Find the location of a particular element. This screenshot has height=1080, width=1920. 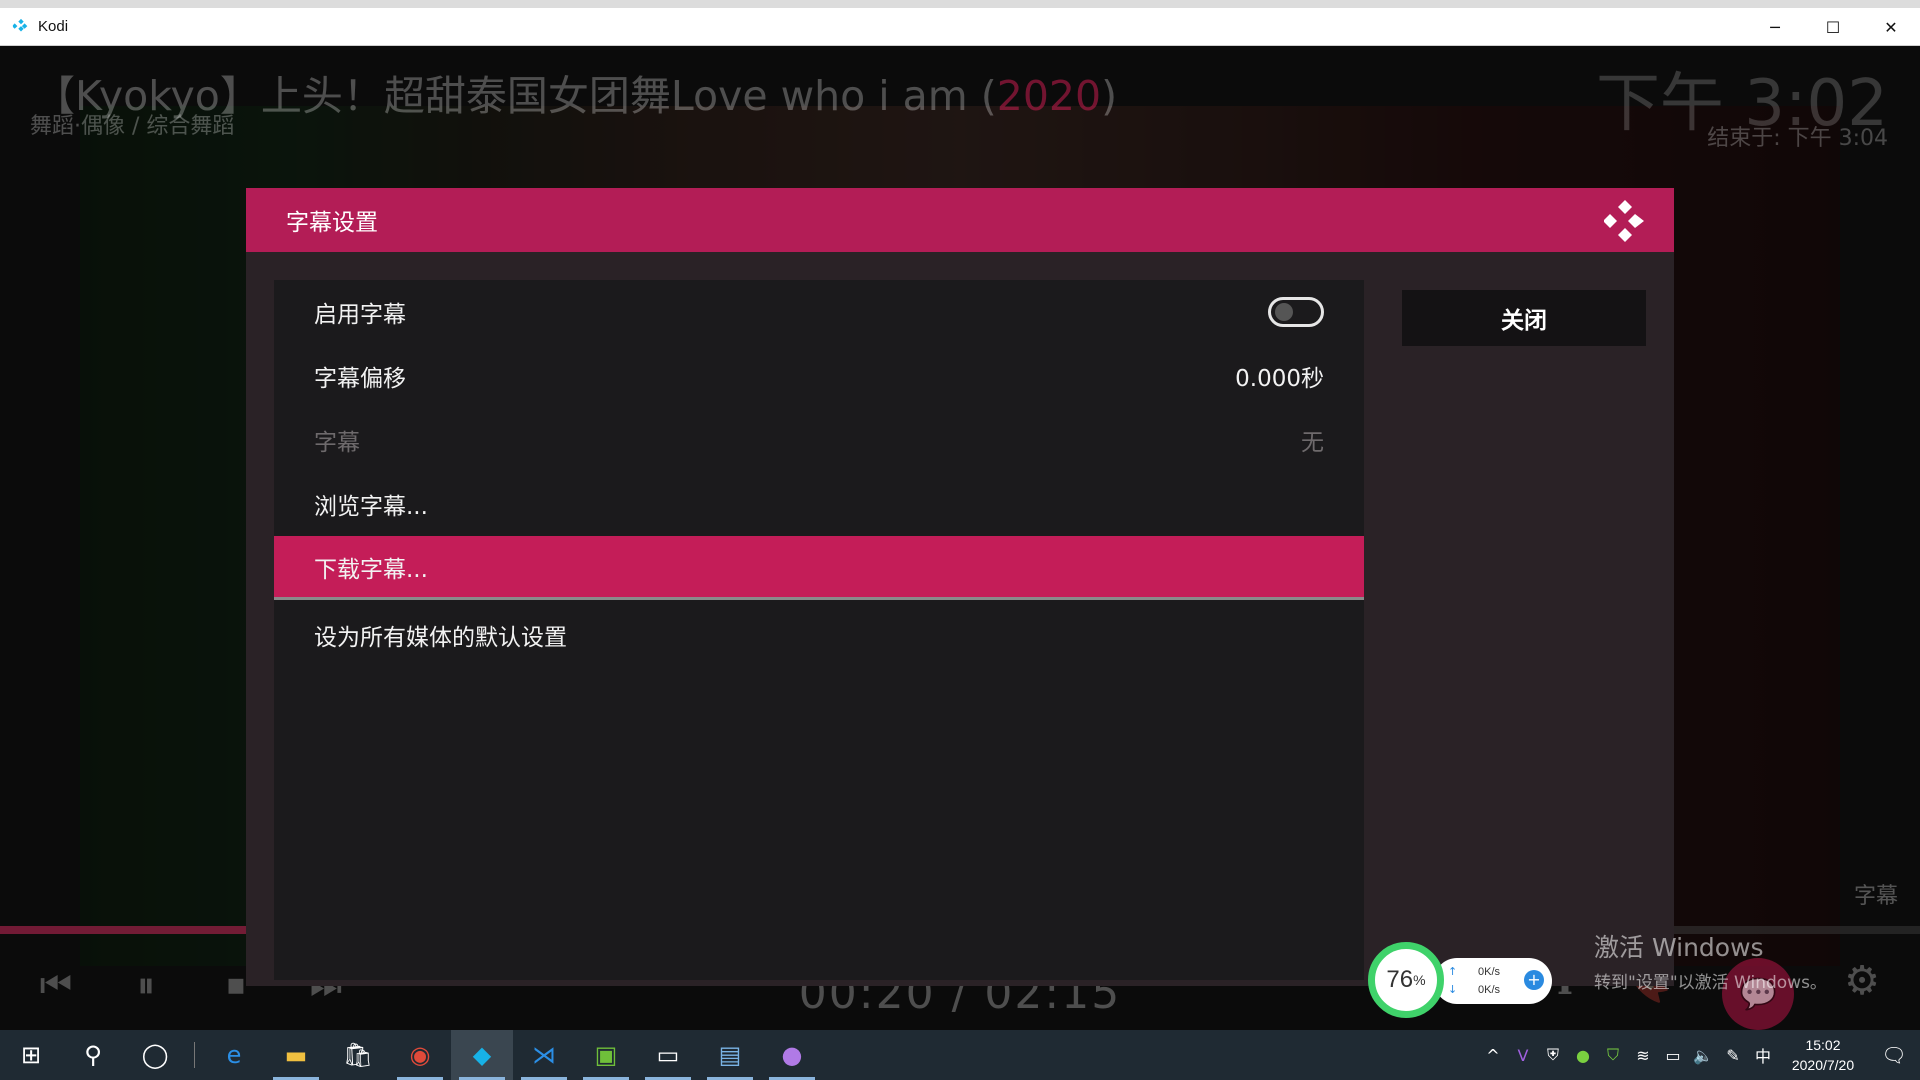

cortana-circle-icon: ◯ is located at coordinates (155, 1055).